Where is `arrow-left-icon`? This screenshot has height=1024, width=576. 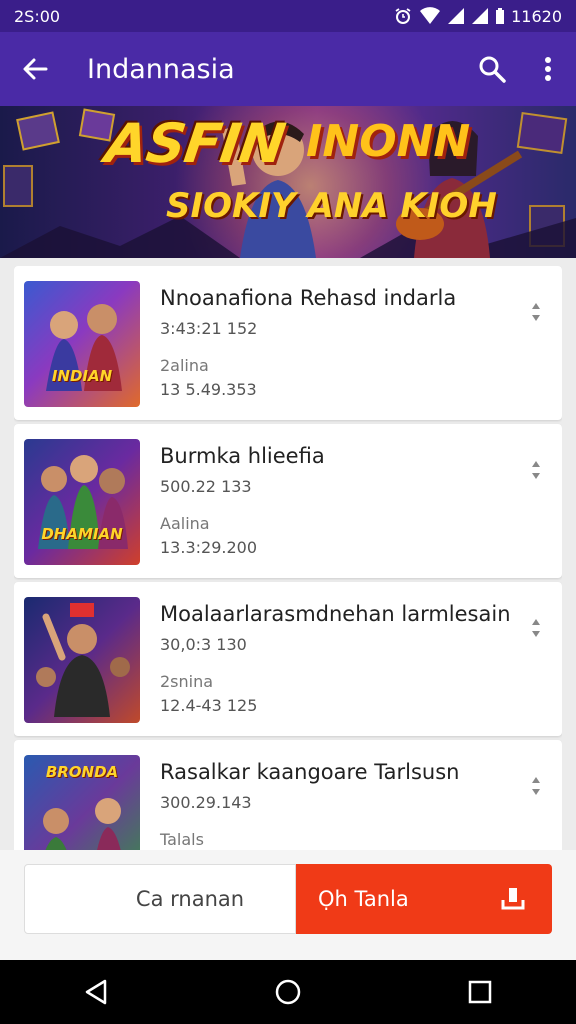 arrow-left-icon is located at coordinates (35, 69).